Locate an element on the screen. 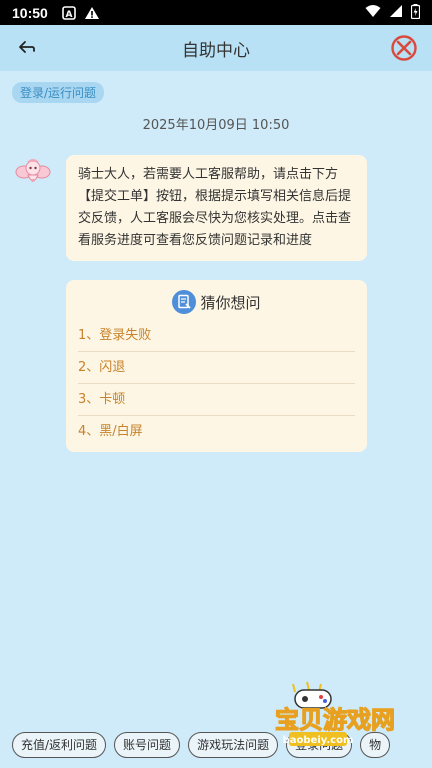  faq-header: 猜你想问 is located at coordinates (216, 302).